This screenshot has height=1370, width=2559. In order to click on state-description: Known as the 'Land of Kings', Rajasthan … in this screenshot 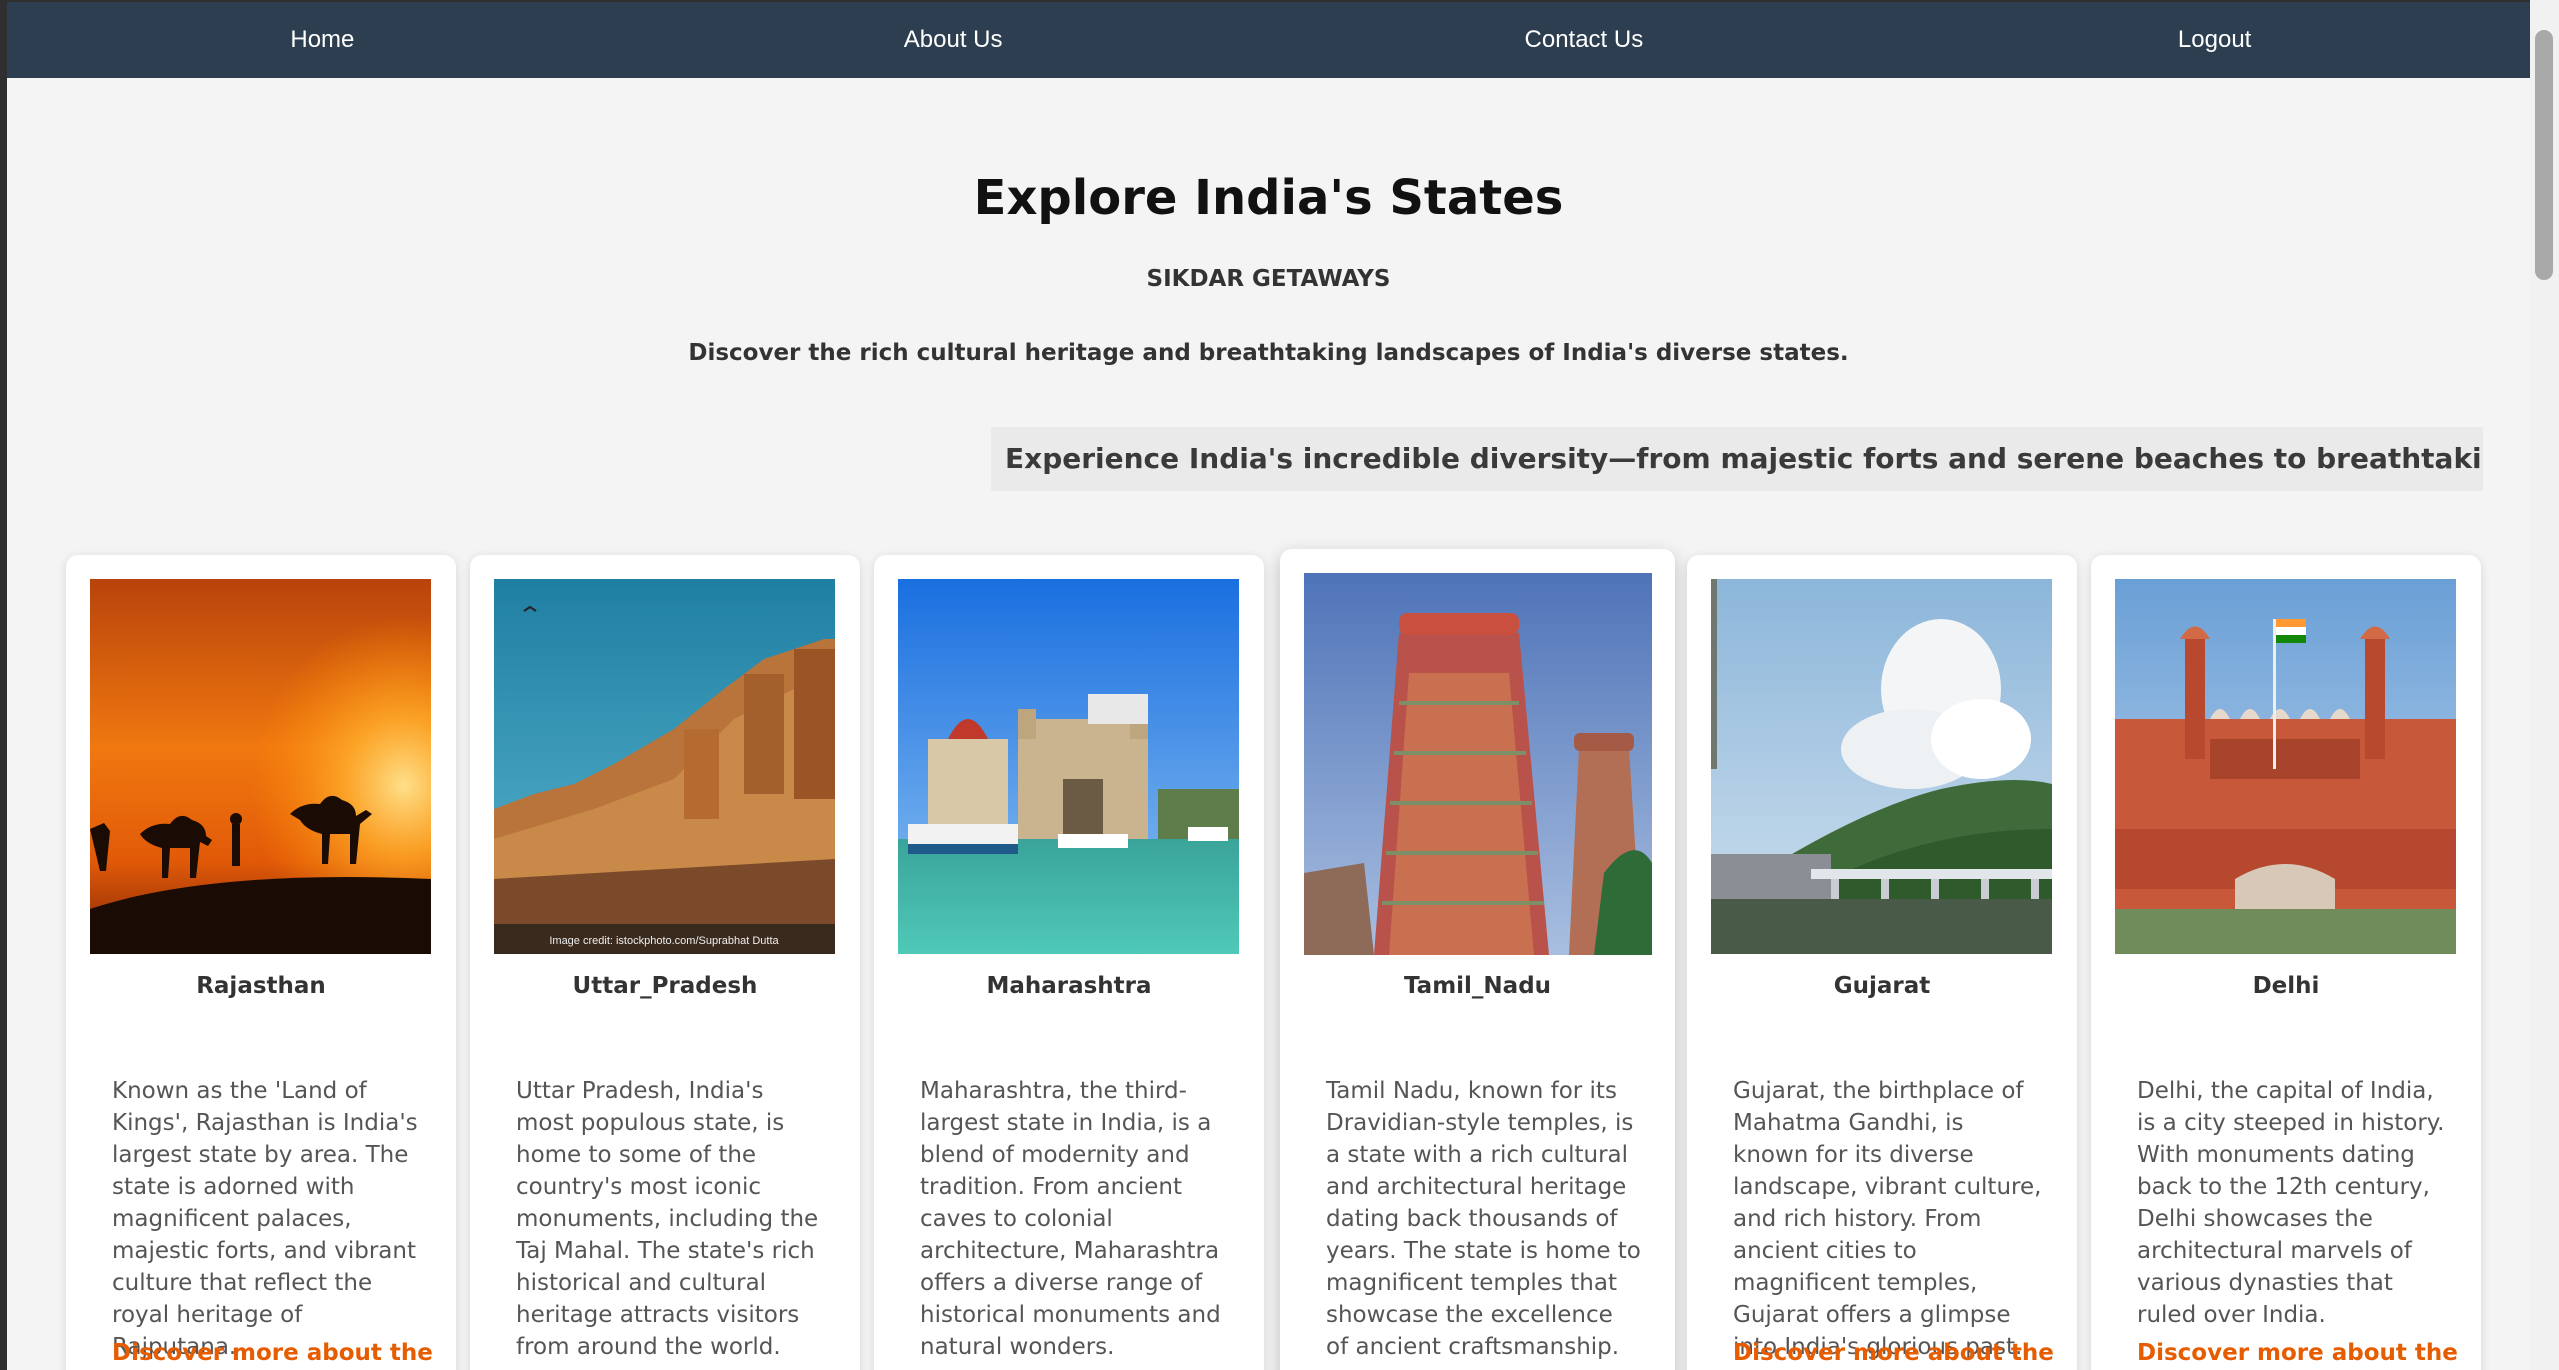, I will do `click(265, 1219)`.